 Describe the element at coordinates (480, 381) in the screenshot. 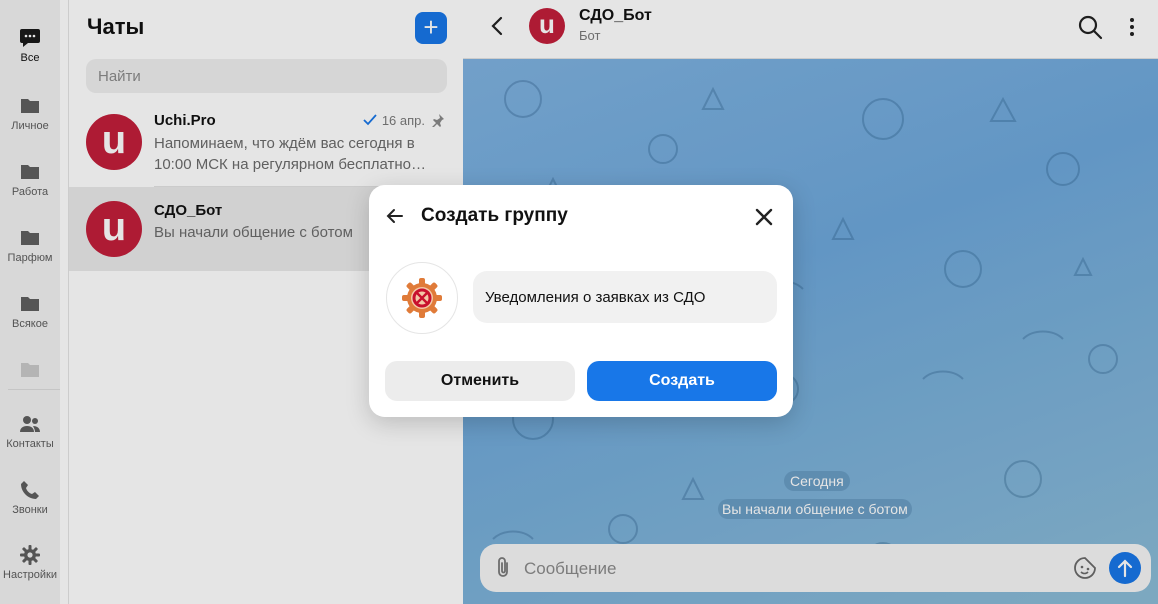

I see `cancel-button: Отменить` at that location.